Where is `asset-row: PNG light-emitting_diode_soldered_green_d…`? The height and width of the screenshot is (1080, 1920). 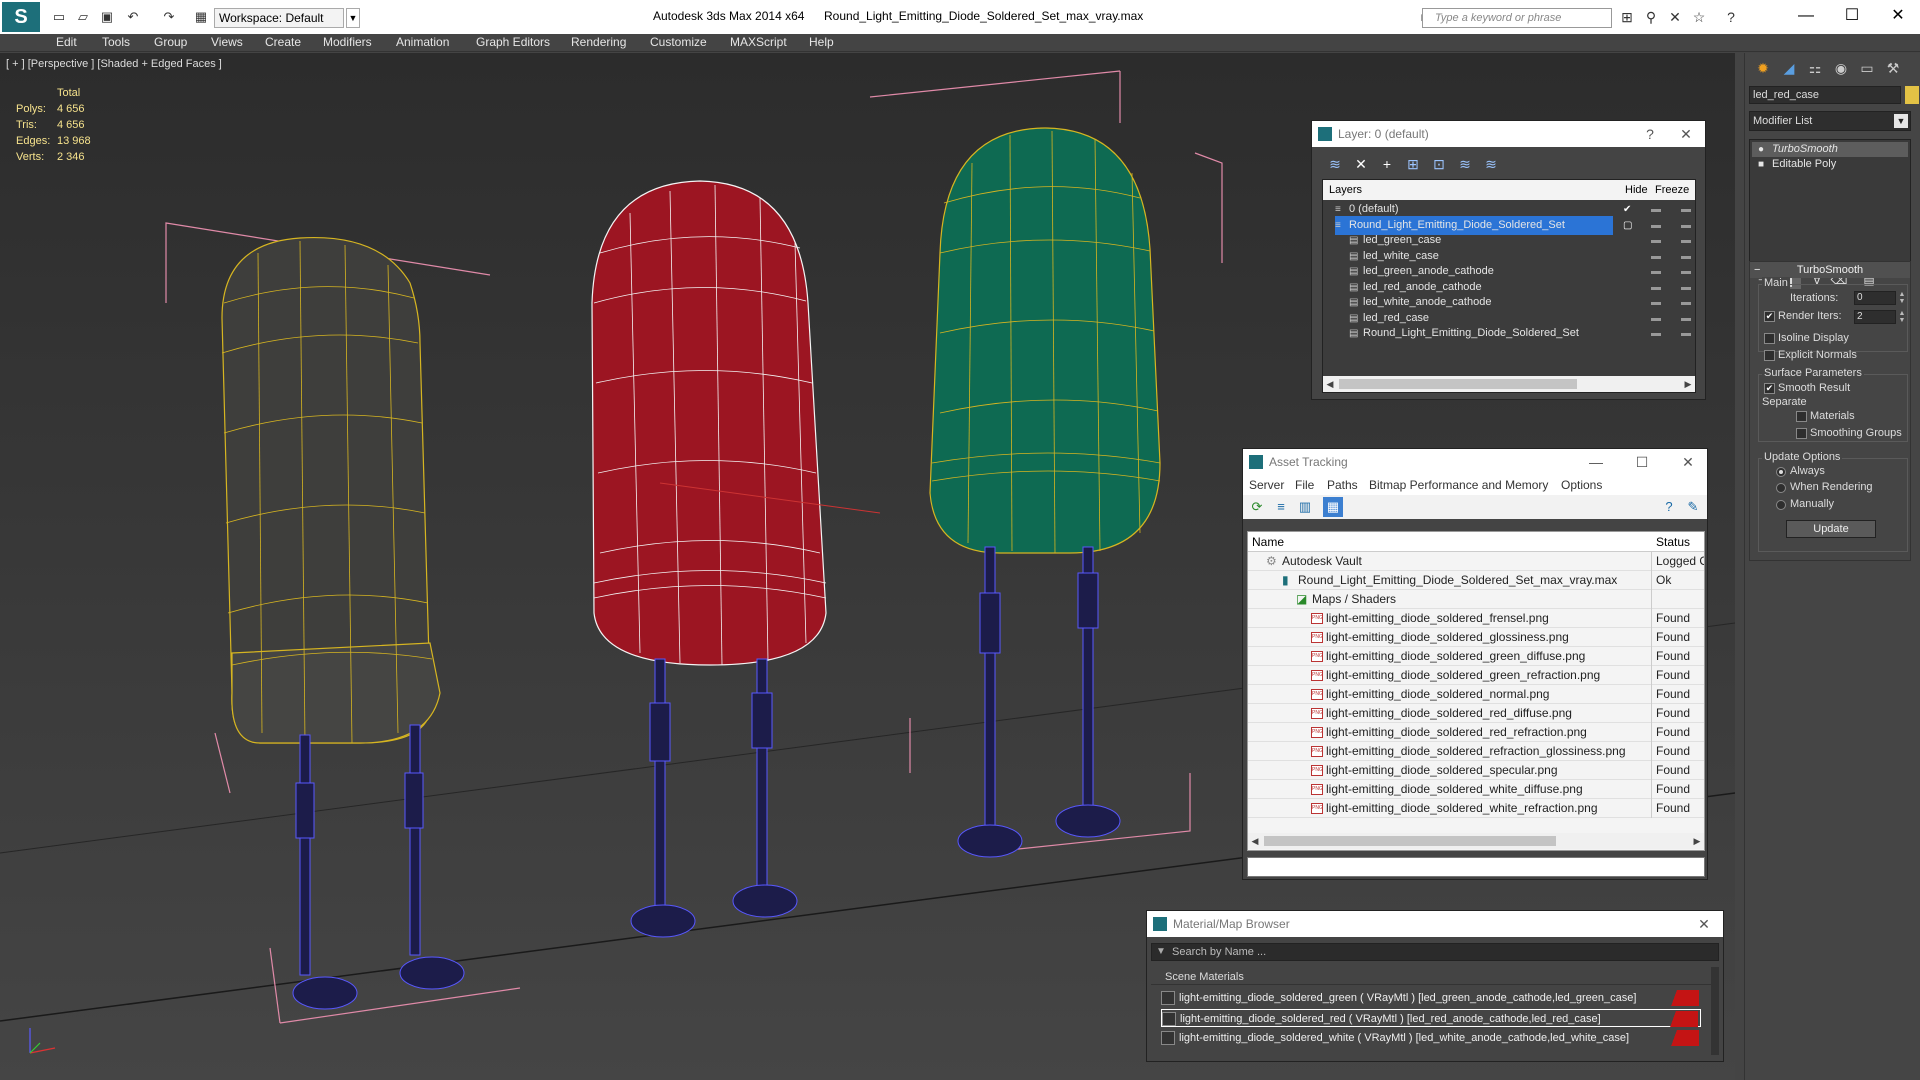 asset-row: PNG light-emitting_diode_soldered_green_d… is located at coordinates (1476, 656).